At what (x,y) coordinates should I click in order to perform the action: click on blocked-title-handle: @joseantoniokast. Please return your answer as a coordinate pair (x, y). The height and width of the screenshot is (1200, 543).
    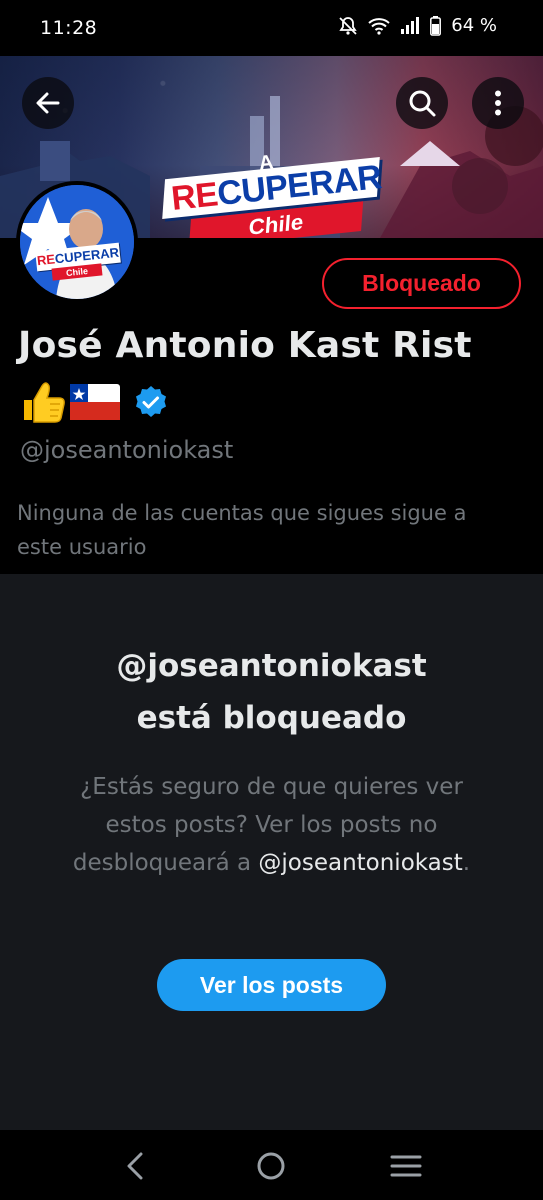
    Looking at the image, I should click on (271, 666).